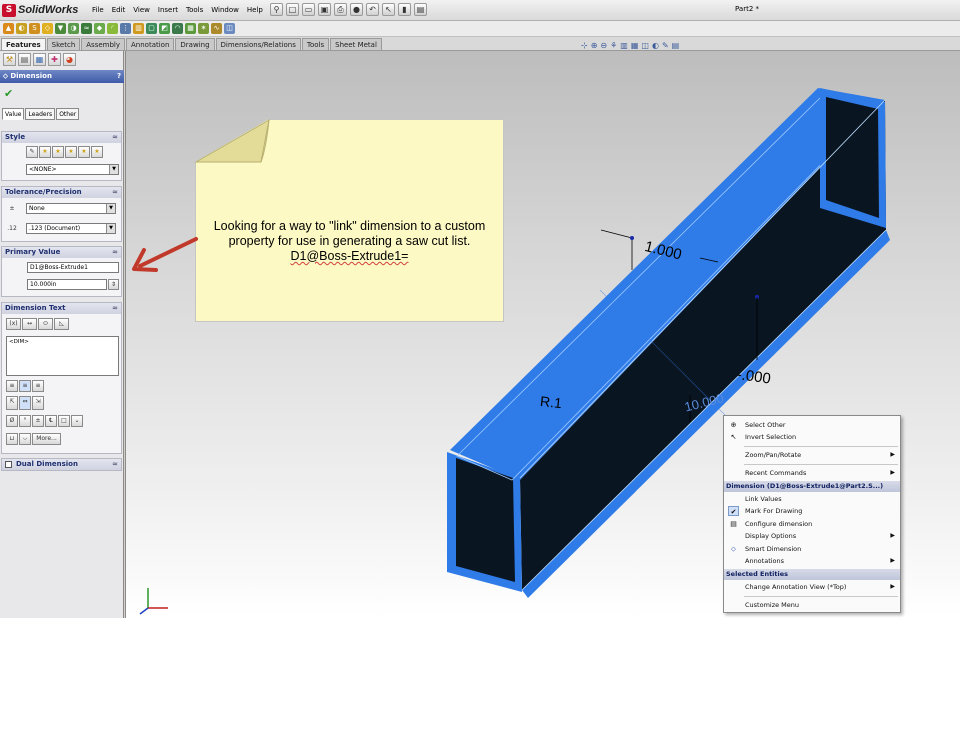  What do you see at coordinates (774, 511) in the screenshot?
I see `mark-for-drawing-label: Mark For Drawing` at bounding box center [774, 511].